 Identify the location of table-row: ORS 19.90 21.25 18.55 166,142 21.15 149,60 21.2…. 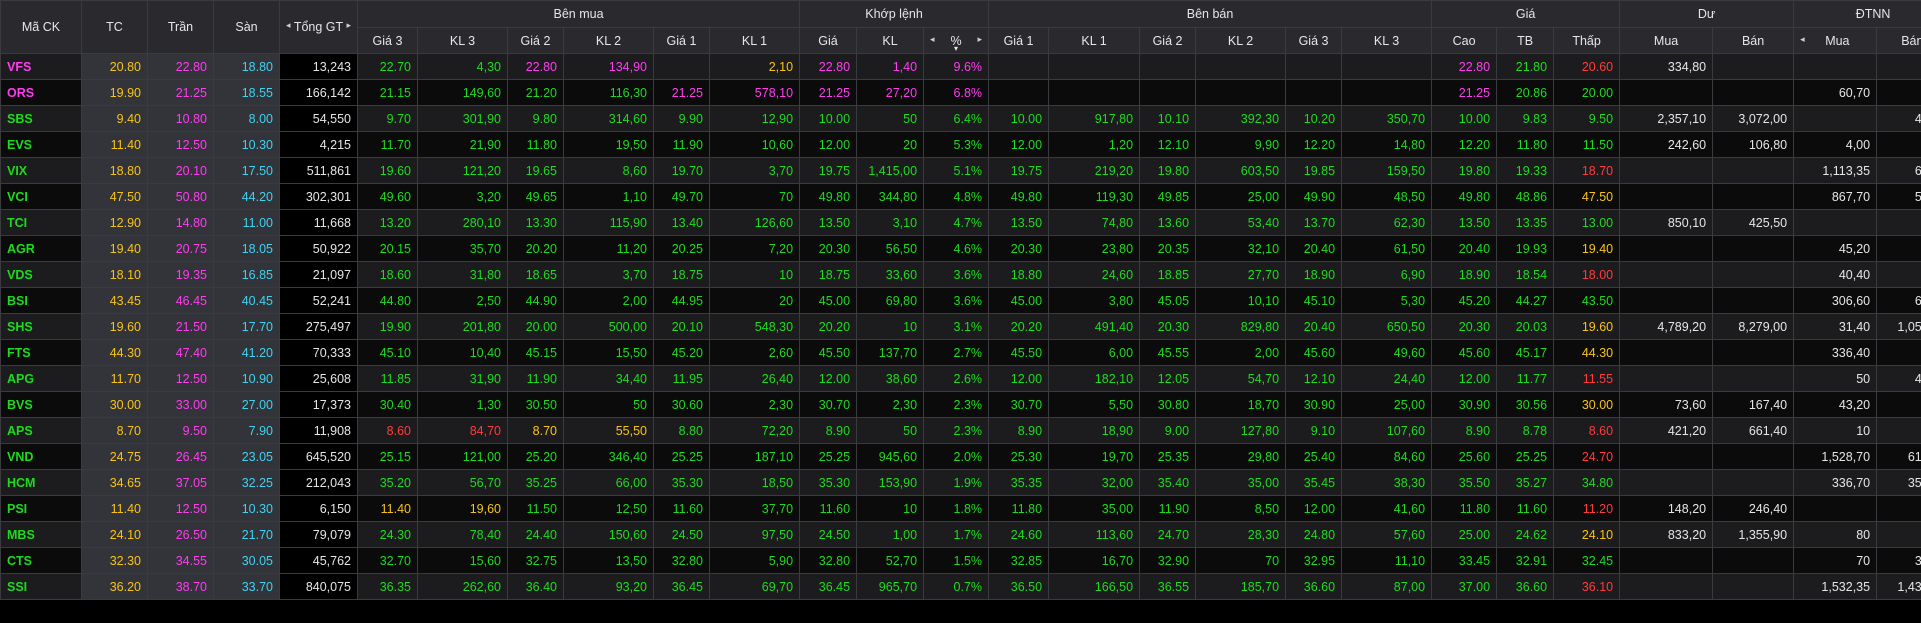
(960, 92).